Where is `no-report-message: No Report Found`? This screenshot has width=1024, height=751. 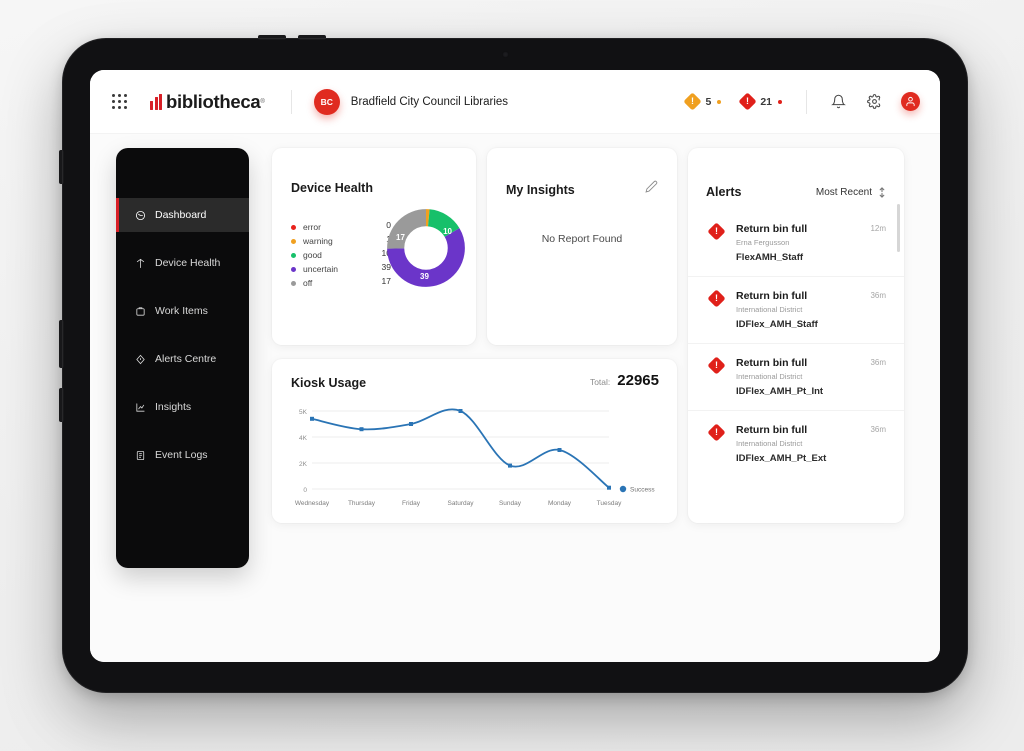 no-report-message: No Report Found is located at coordinates (582, 239).